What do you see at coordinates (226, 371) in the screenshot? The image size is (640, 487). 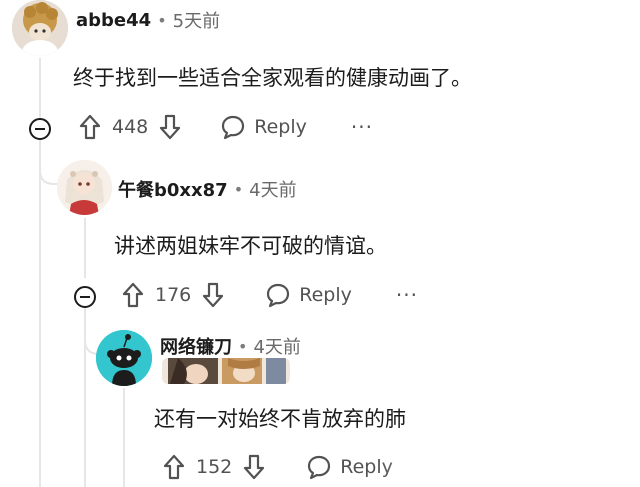 I see `user-flair-image` at bounding box center [226, 371].